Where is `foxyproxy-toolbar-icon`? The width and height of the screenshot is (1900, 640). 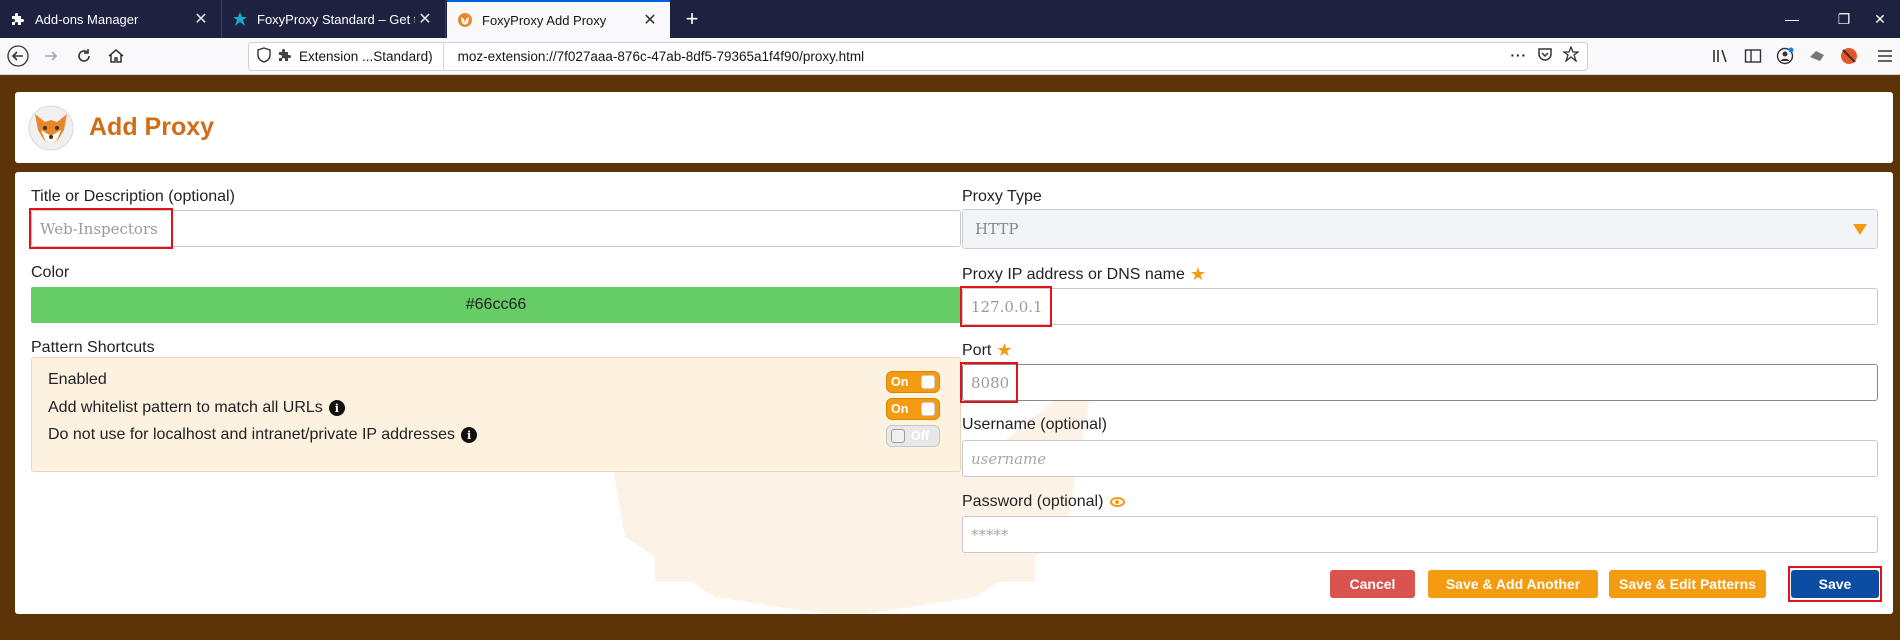
foxyproxy-toolbar-icon is located at coordinates (1849, 56).